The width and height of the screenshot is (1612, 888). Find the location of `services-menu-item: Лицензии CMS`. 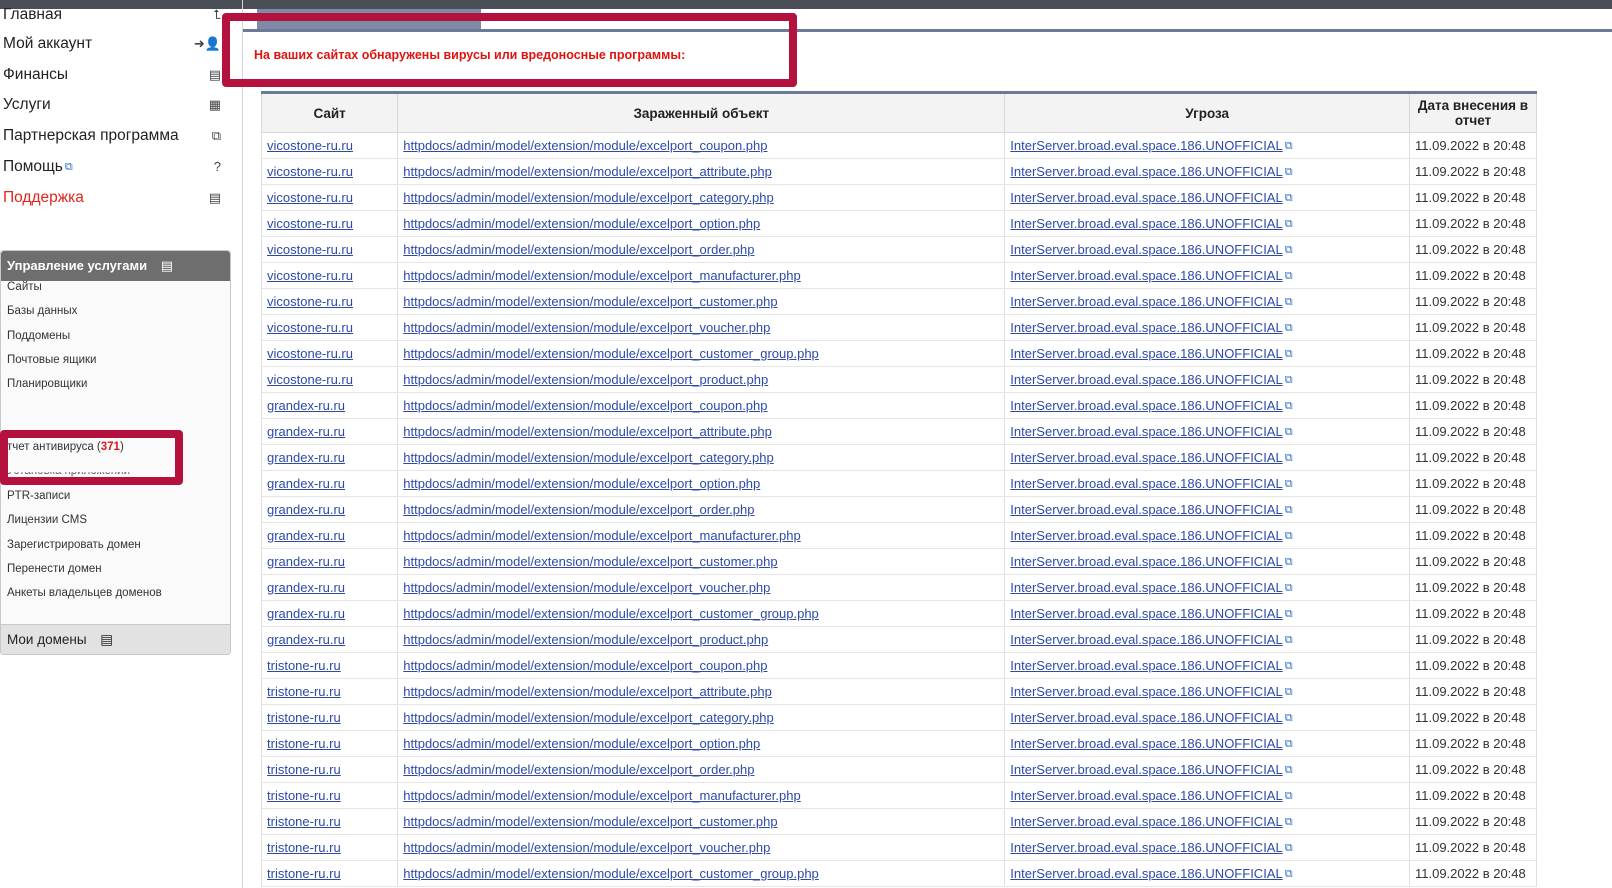

services-menu-item: Лицензии CMS is located at coordinates (47, 520).